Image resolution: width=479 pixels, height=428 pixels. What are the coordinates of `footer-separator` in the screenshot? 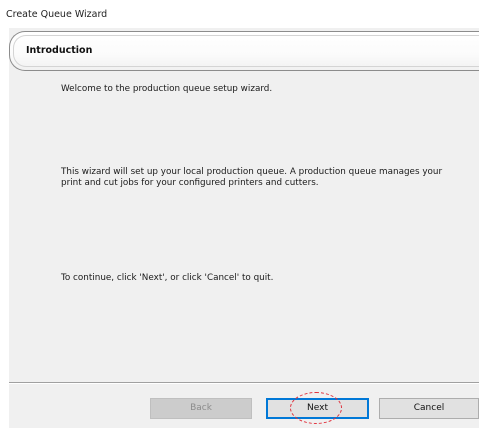 It's located at (244, 383).